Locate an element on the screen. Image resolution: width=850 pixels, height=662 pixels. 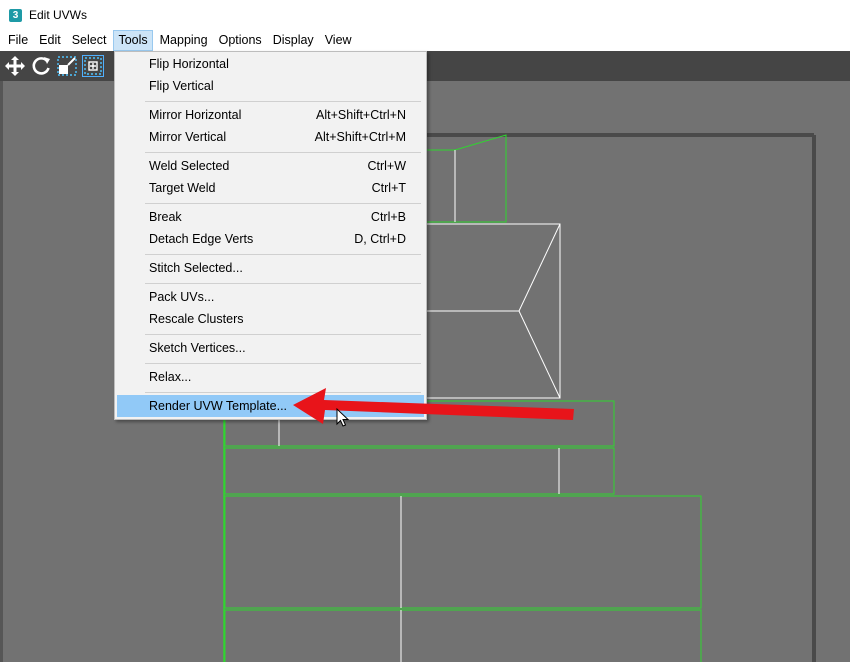
menu-item-break: Break Ctrl+B is located at coordinates (270, 217).